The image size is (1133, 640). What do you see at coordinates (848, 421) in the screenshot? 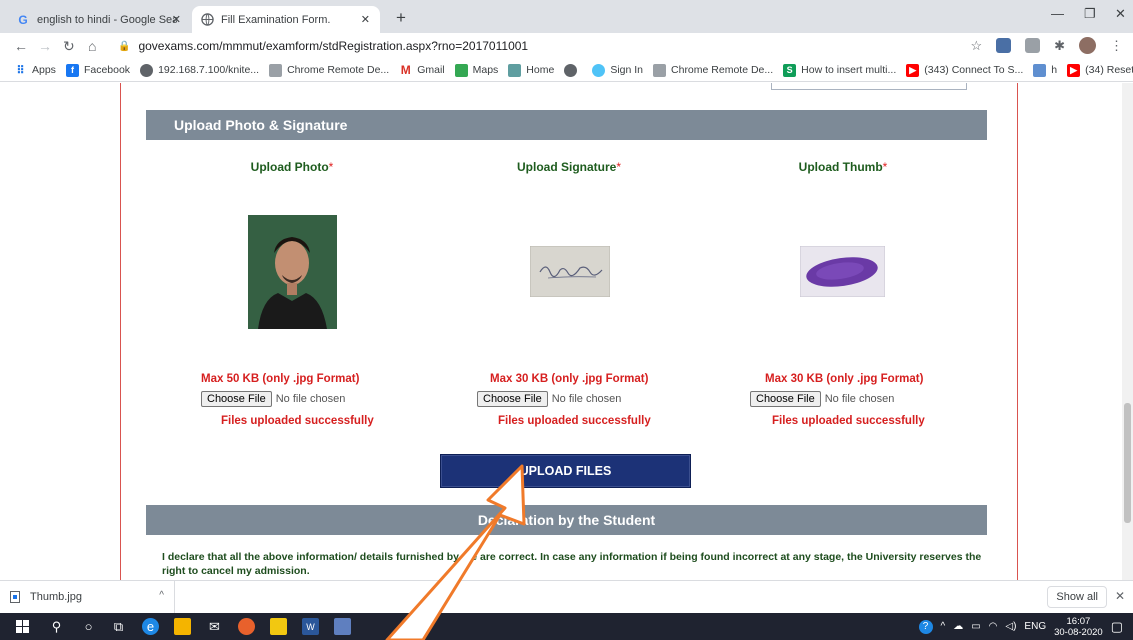
I see `thumb-upload-success: Files uploaded successfully` at bounding box center [848, 421].